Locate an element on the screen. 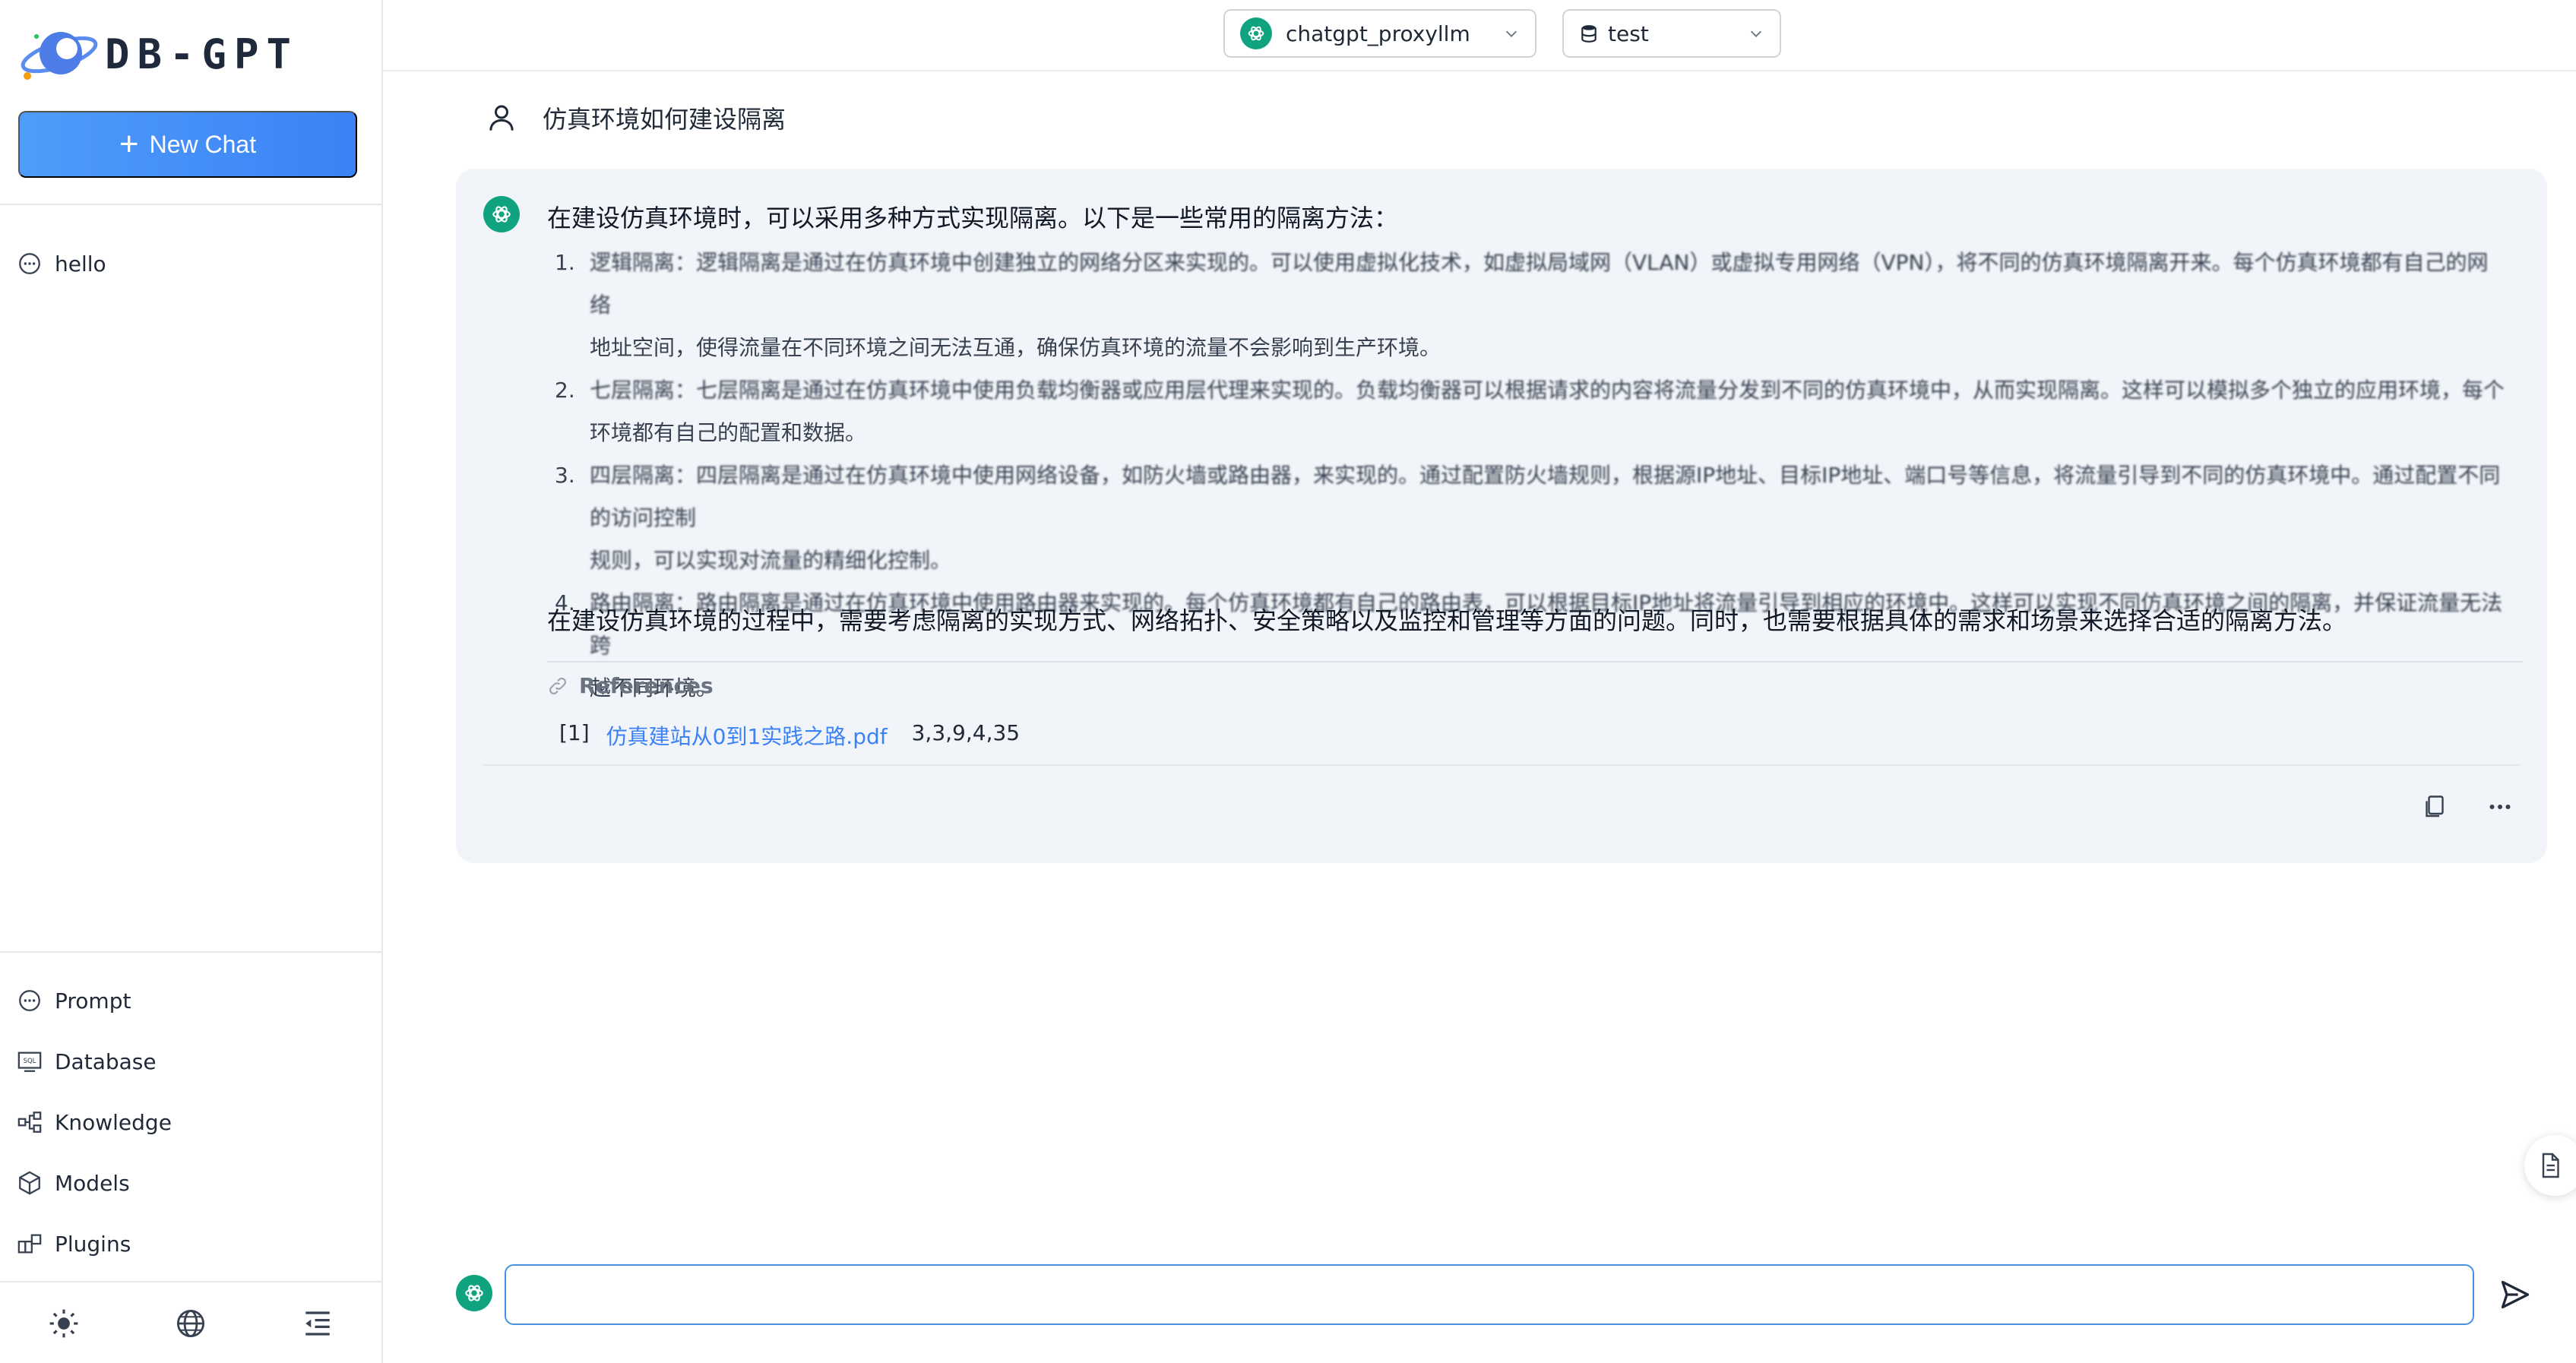 This screenshot has width=2576, height=1363. document-float-button is located at coordinates (2550, 1165).